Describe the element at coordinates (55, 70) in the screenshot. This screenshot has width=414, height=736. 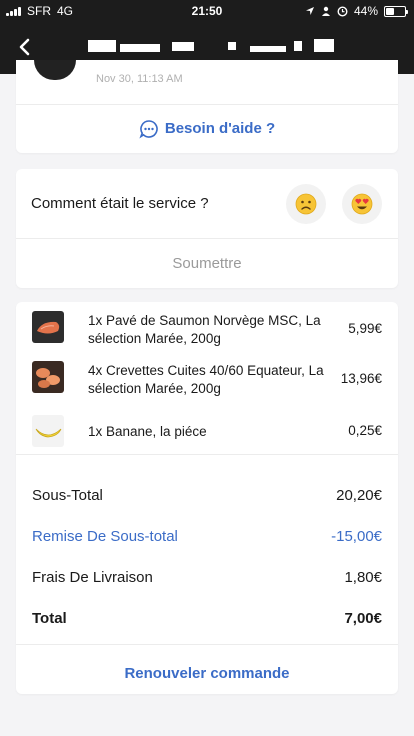
I see `avatar` at that location.